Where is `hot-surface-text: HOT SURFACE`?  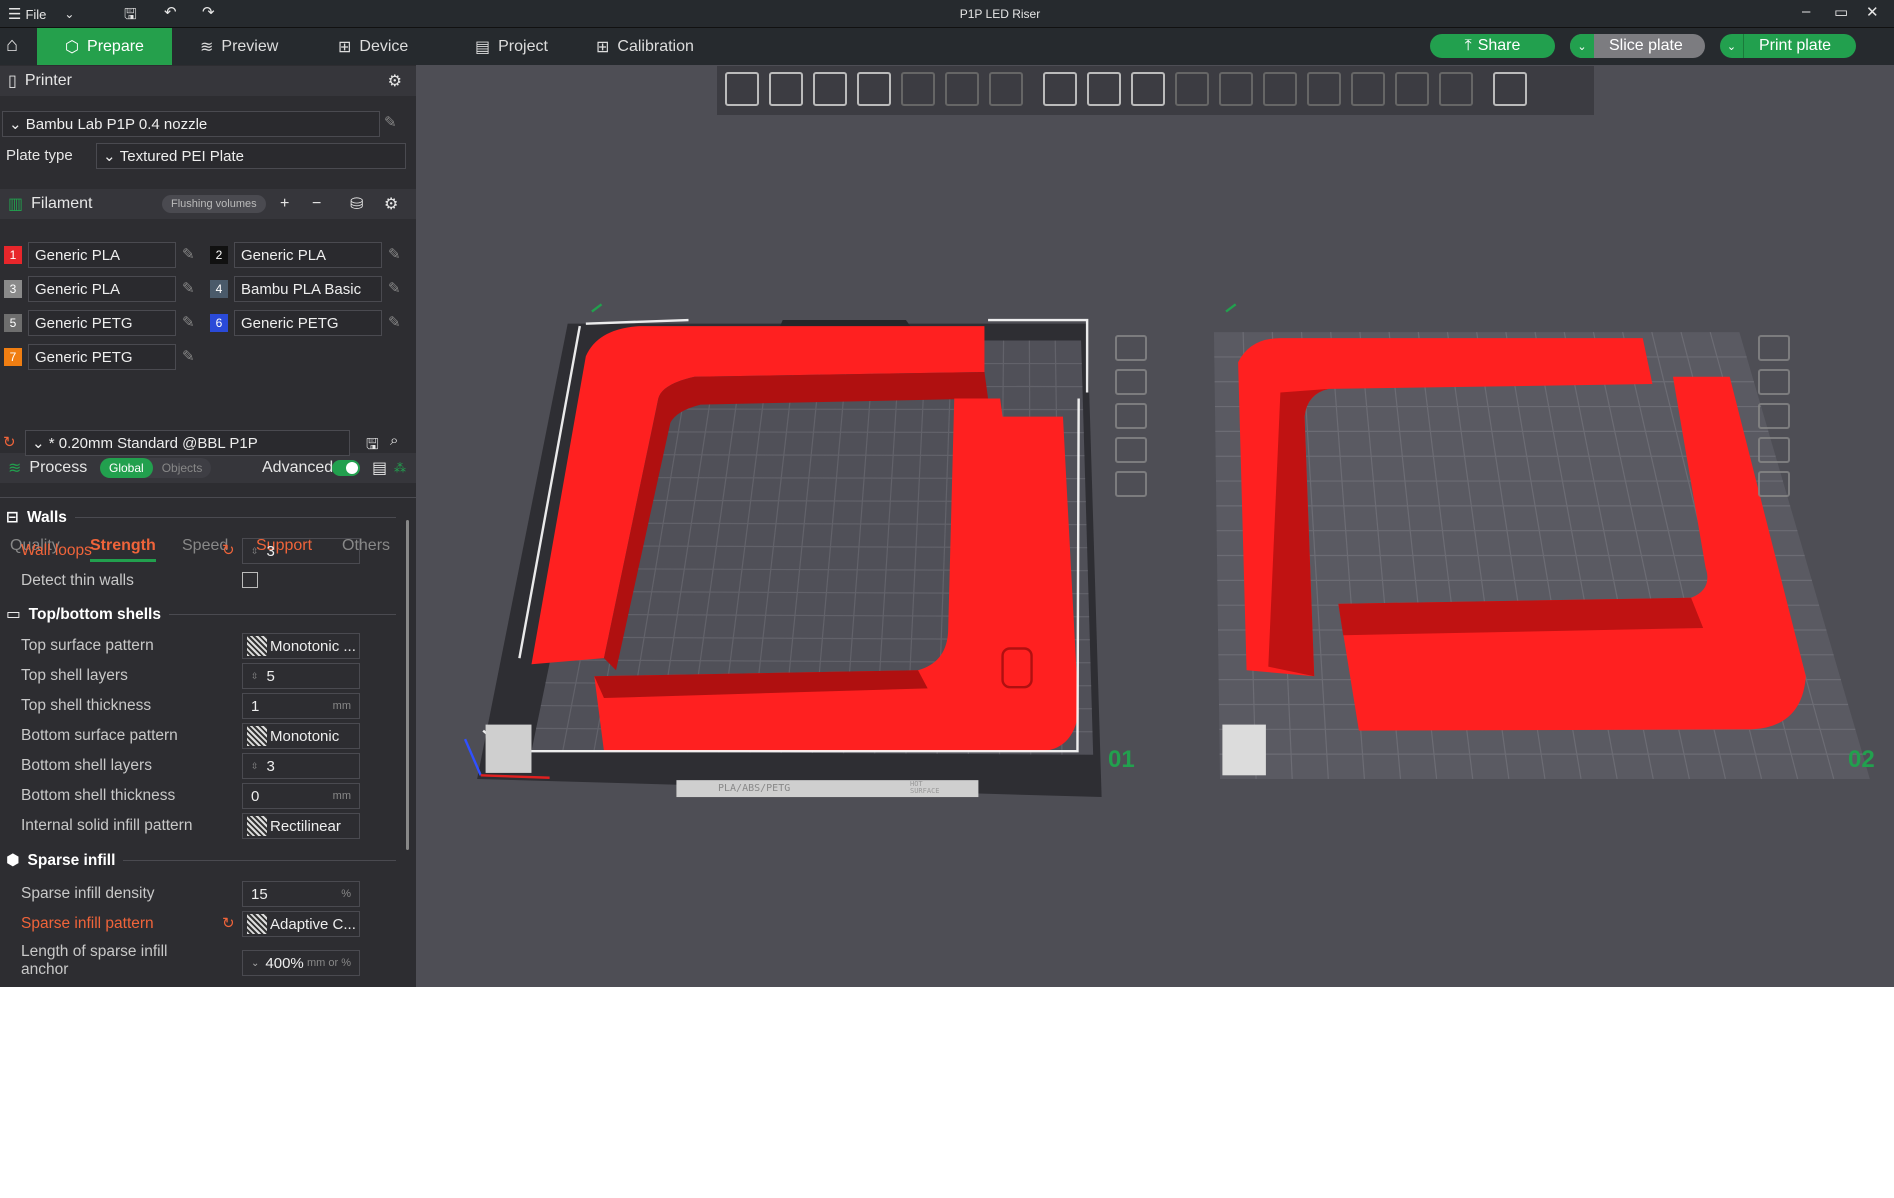
hot-surface-text: HOT SURFACE is located at coordinates (925, 787).